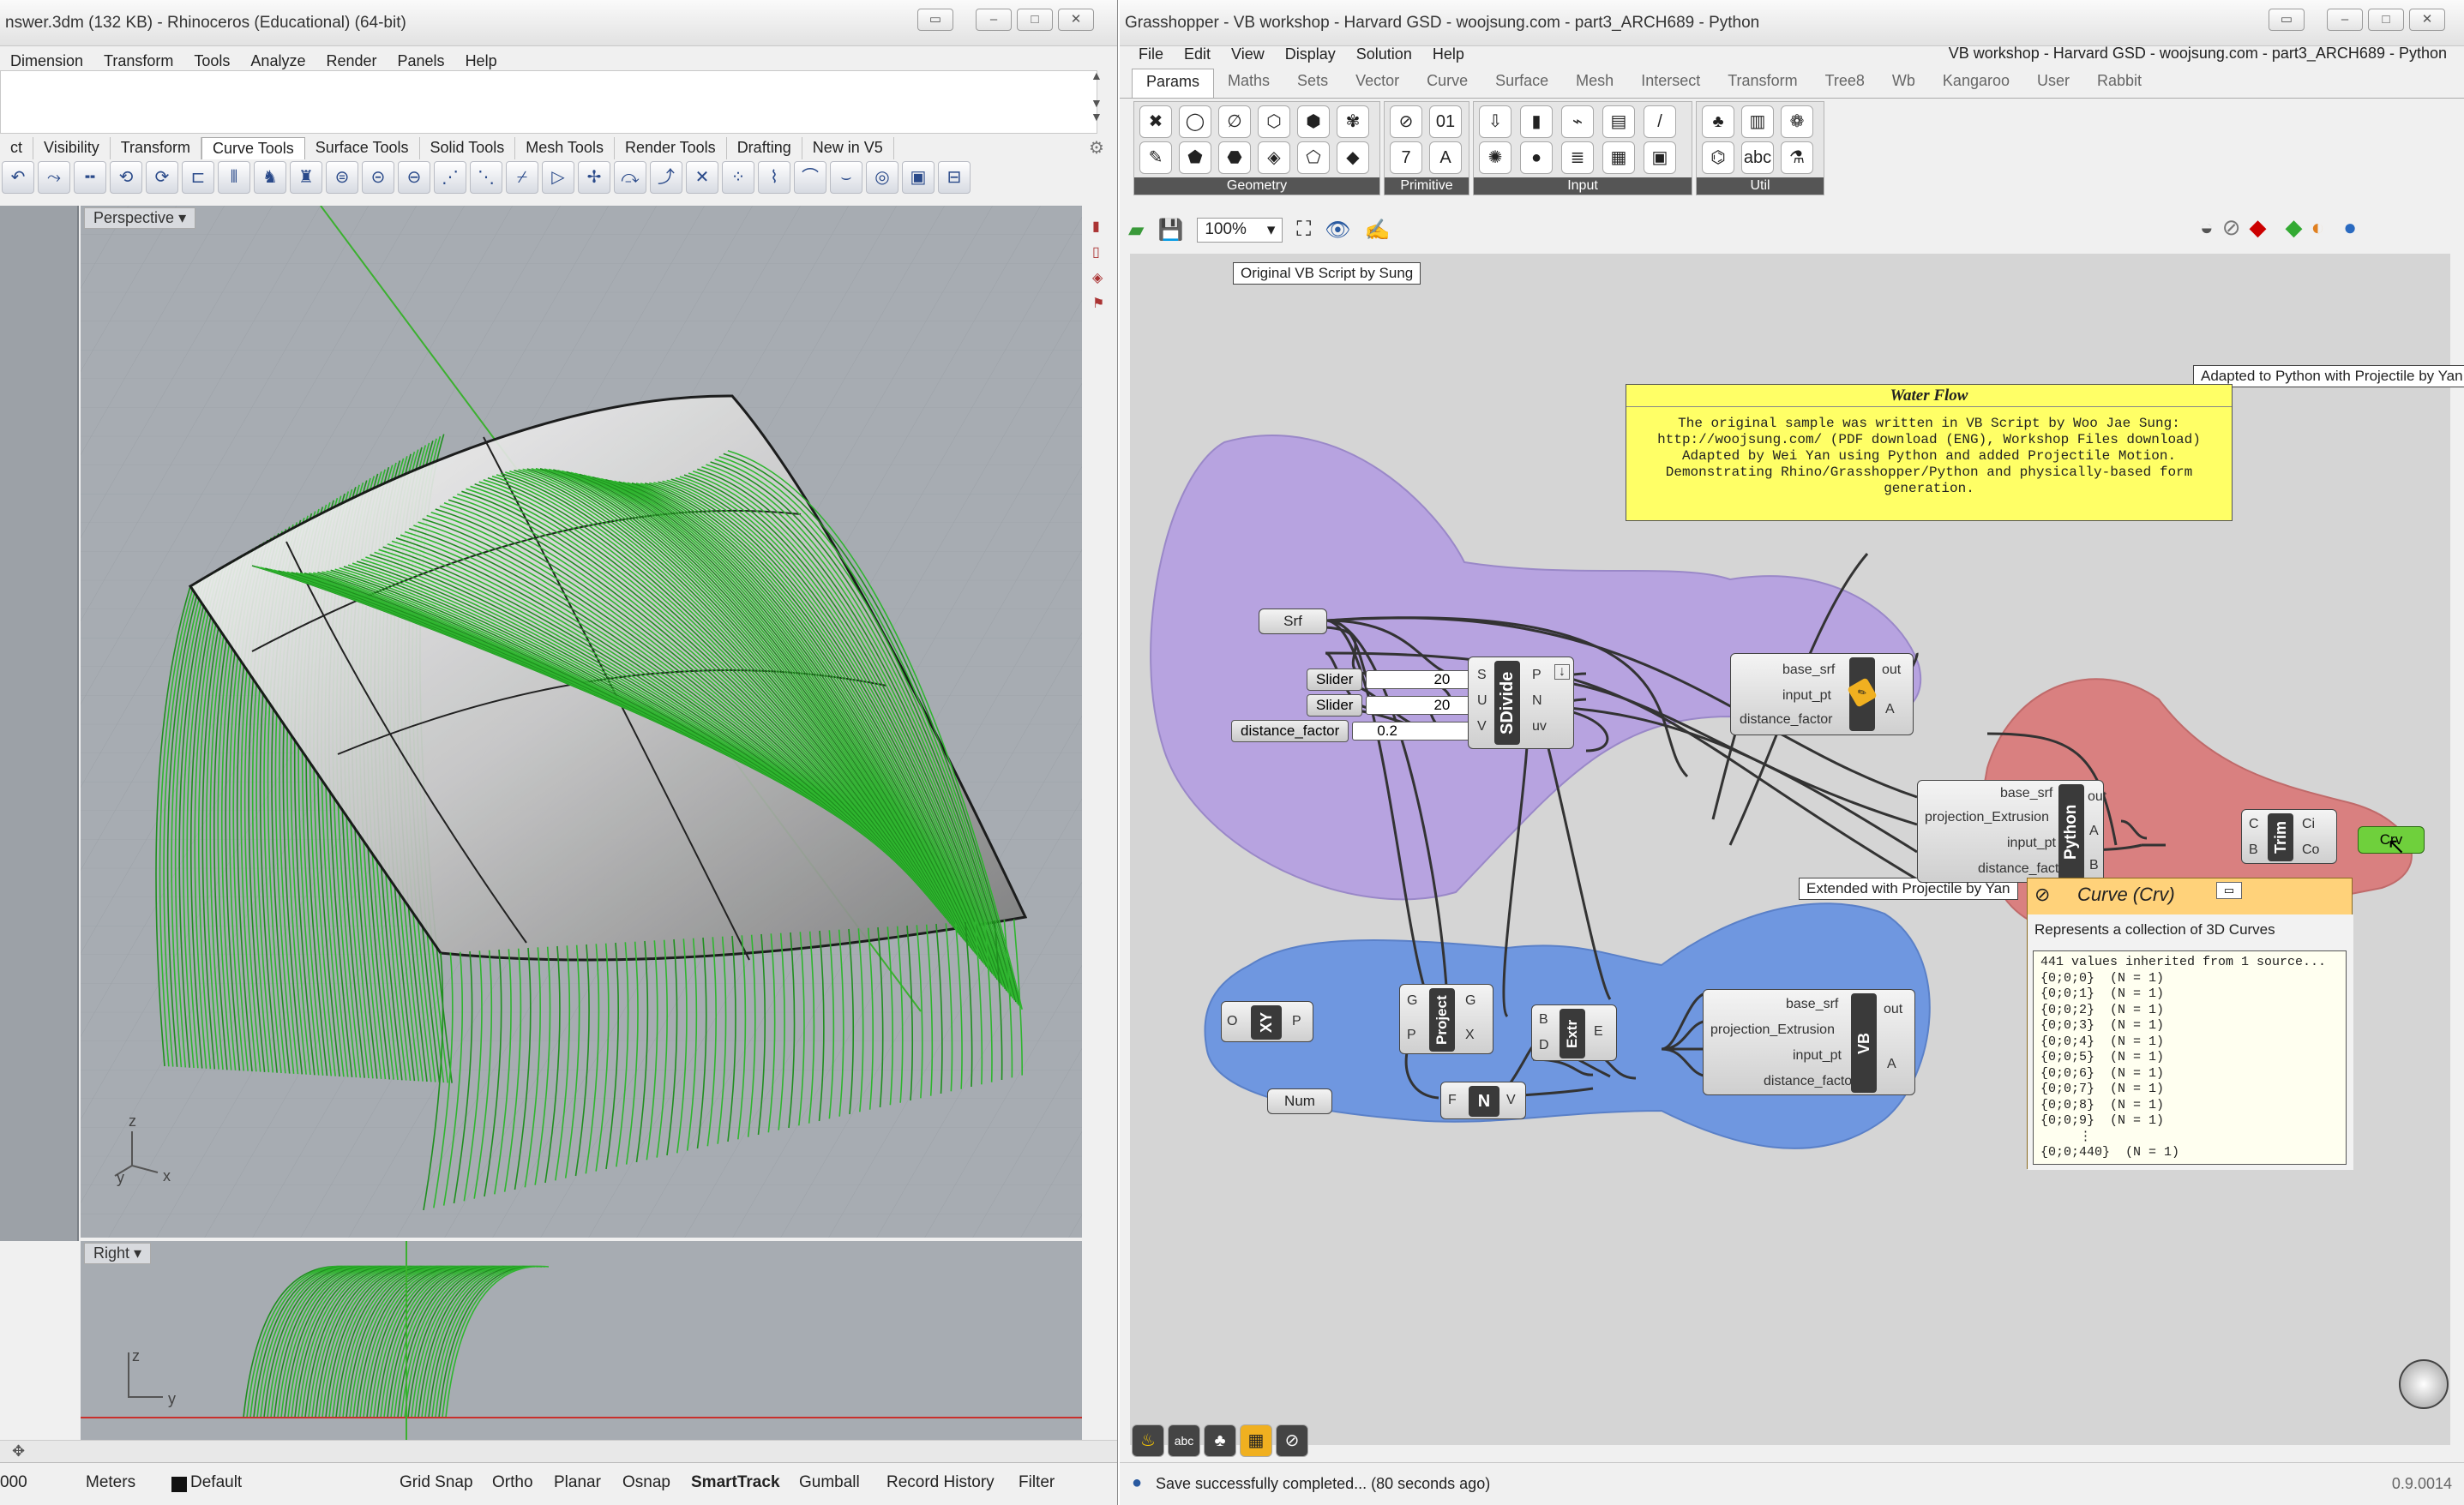 The width and height of the screenshot is (2464, 1505). What do you see at coordinates (1797, 121) in the screenshot?
I see `param-icon: ❁` at bounding box center [1797, 121].